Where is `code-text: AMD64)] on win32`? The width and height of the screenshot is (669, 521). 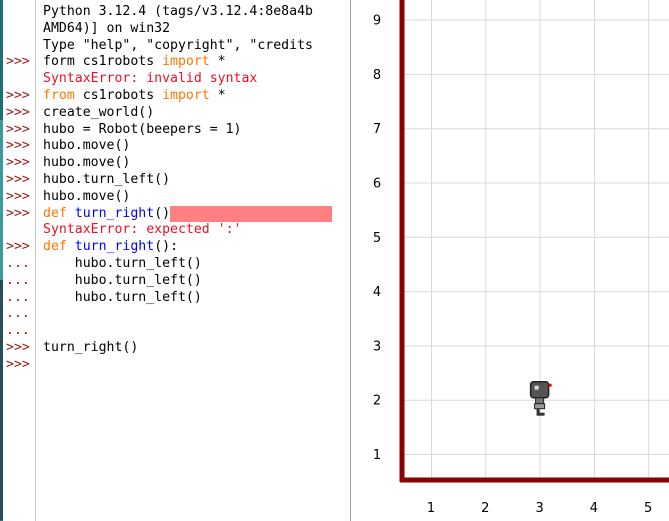
code-text: AMD64)] on win32 is located at coordinates (107, 28).